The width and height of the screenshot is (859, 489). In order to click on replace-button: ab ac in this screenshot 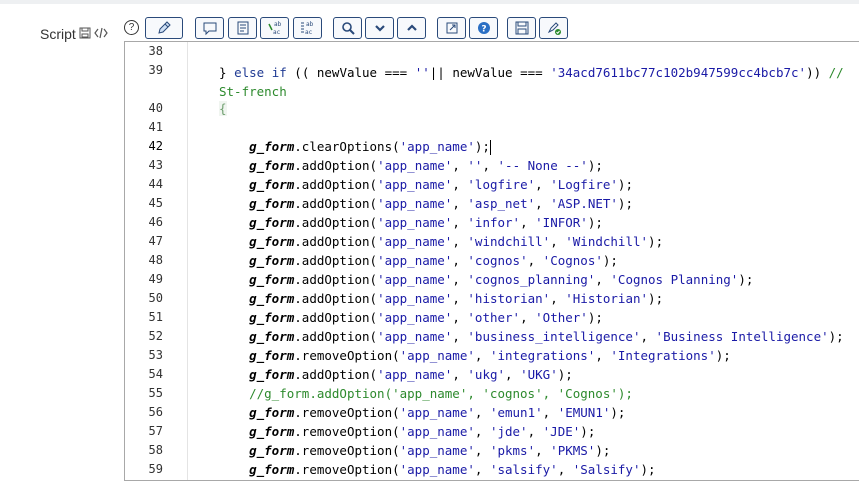, I will do `click(274, 28)`.